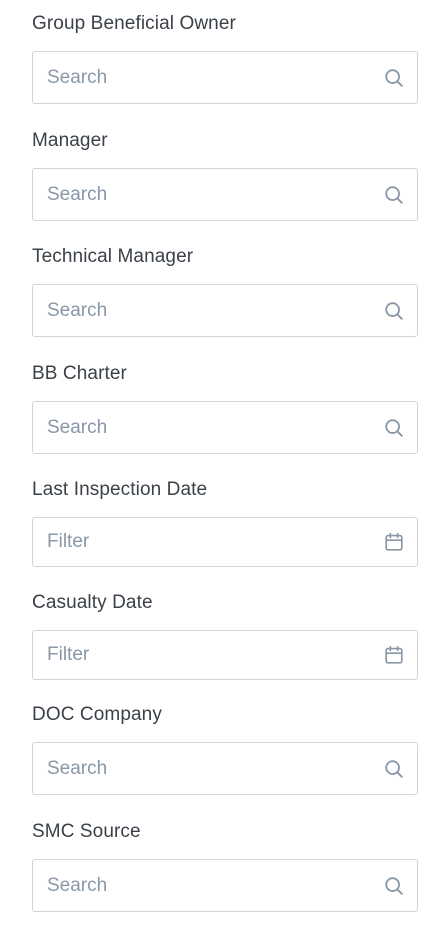  I want to click on doc-company-search-input, so click(225, 768).